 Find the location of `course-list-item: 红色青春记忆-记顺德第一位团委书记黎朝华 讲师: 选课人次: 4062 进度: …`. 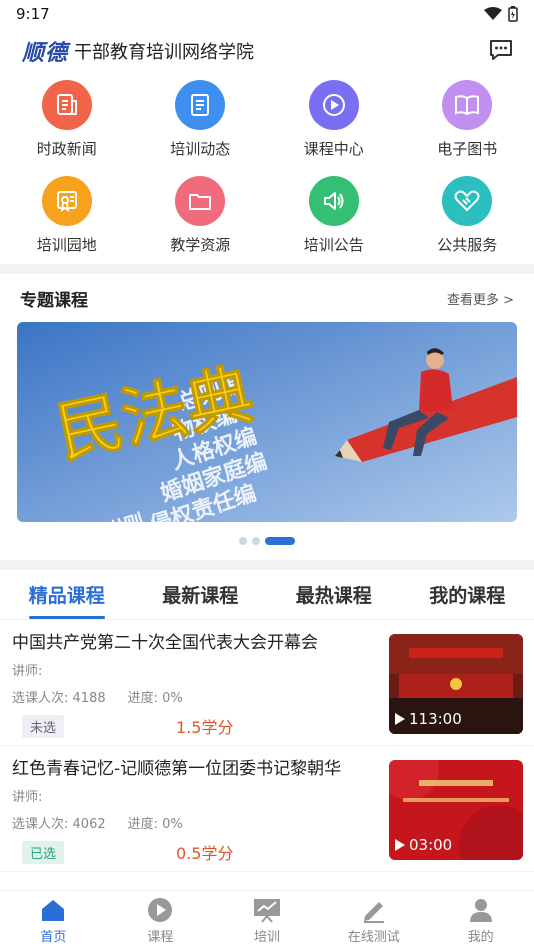

course-list-item: 红色青春记忆-记顺德第一位团委书记黎朝华 讲师: 选课人次: 4062 进度: … is located at coordinates (267, 809).